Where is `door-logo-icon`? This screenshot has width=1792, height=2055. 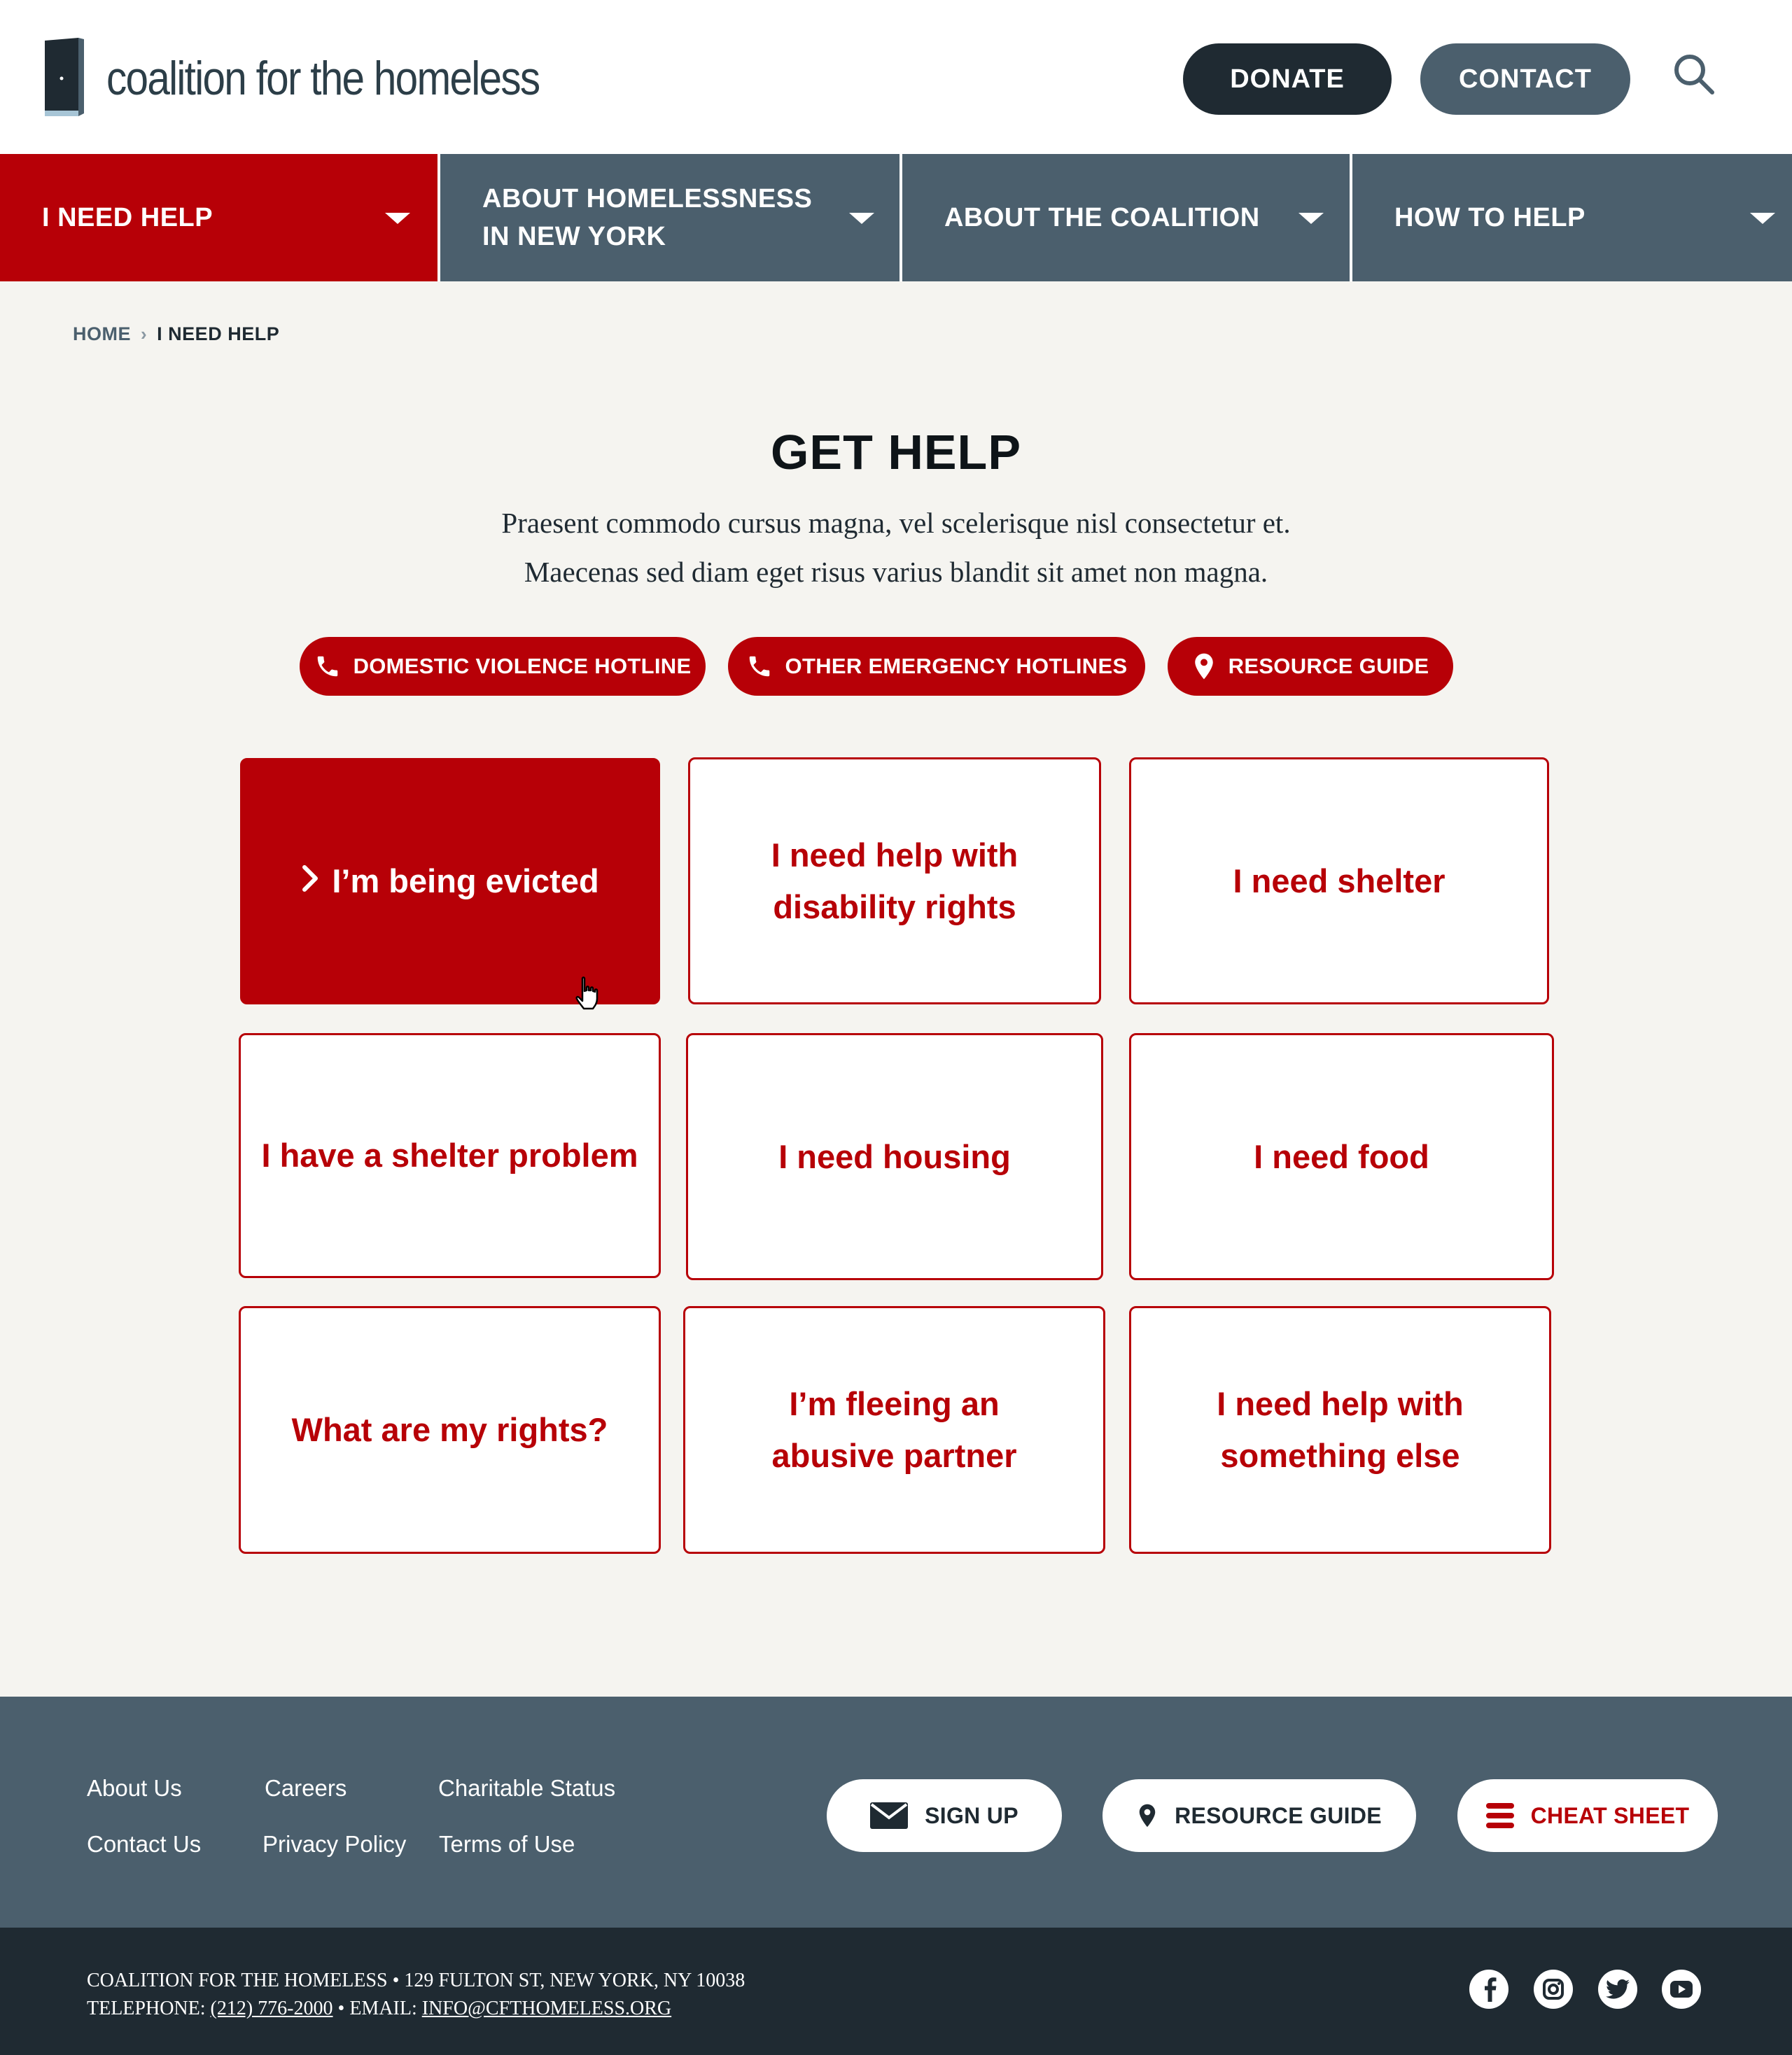
door-logo-icon is located at coordinates (64, 77).